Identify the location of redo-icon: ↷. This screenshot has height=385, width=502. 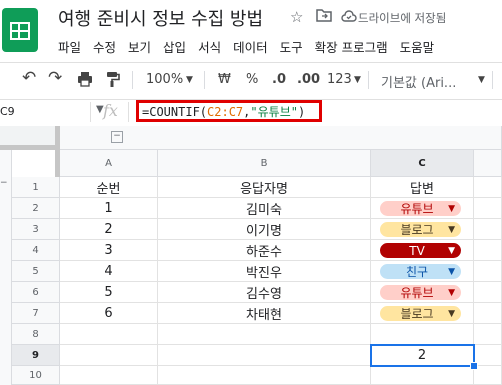
(55, 78).